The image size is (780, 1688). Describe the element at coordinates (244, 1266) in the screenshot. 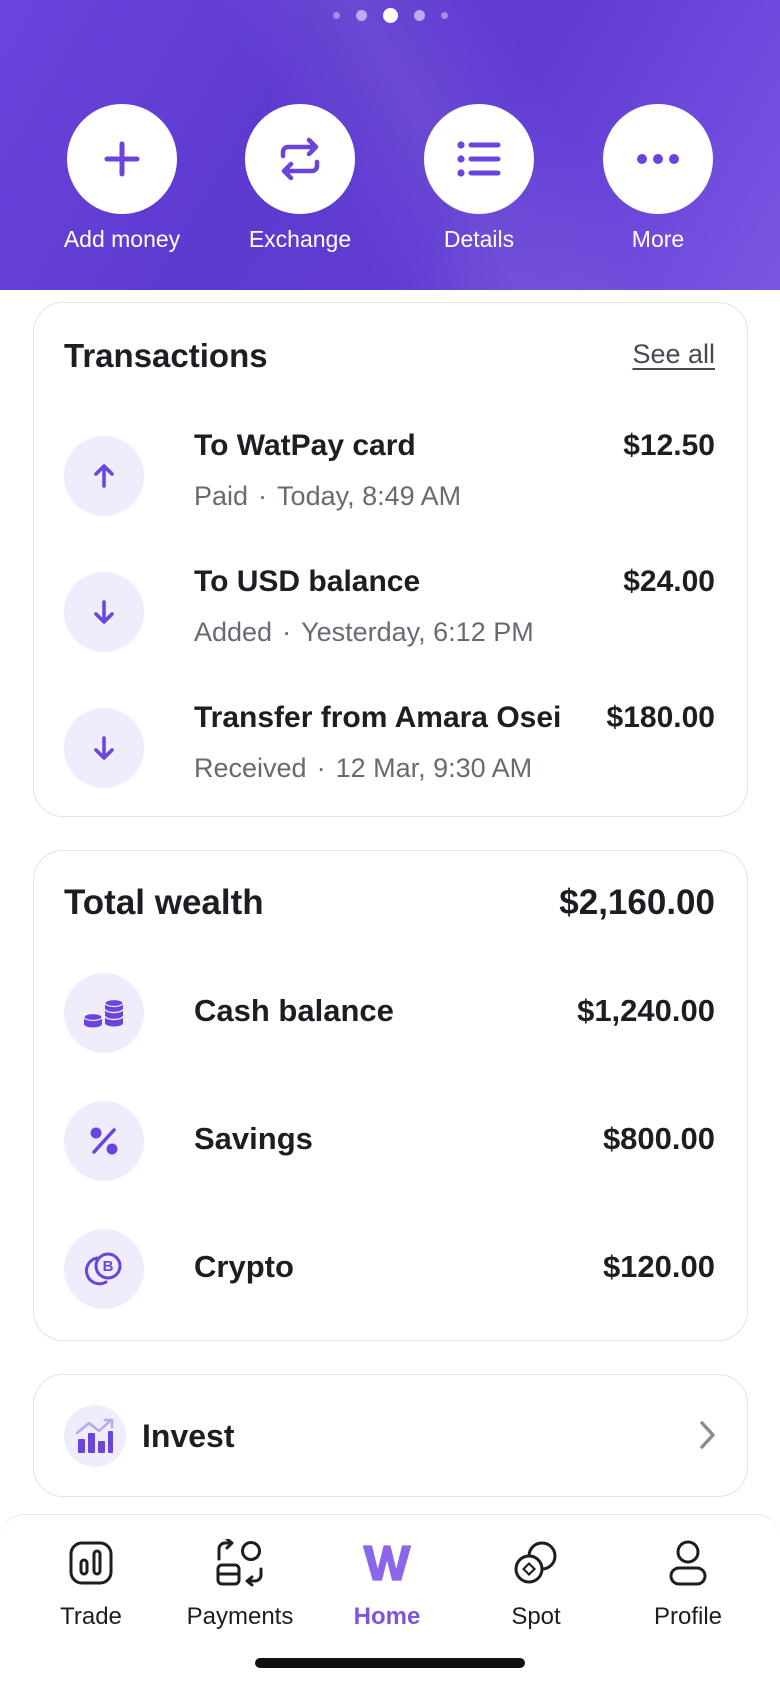

I see `wealth-label: Crypto` at that location.